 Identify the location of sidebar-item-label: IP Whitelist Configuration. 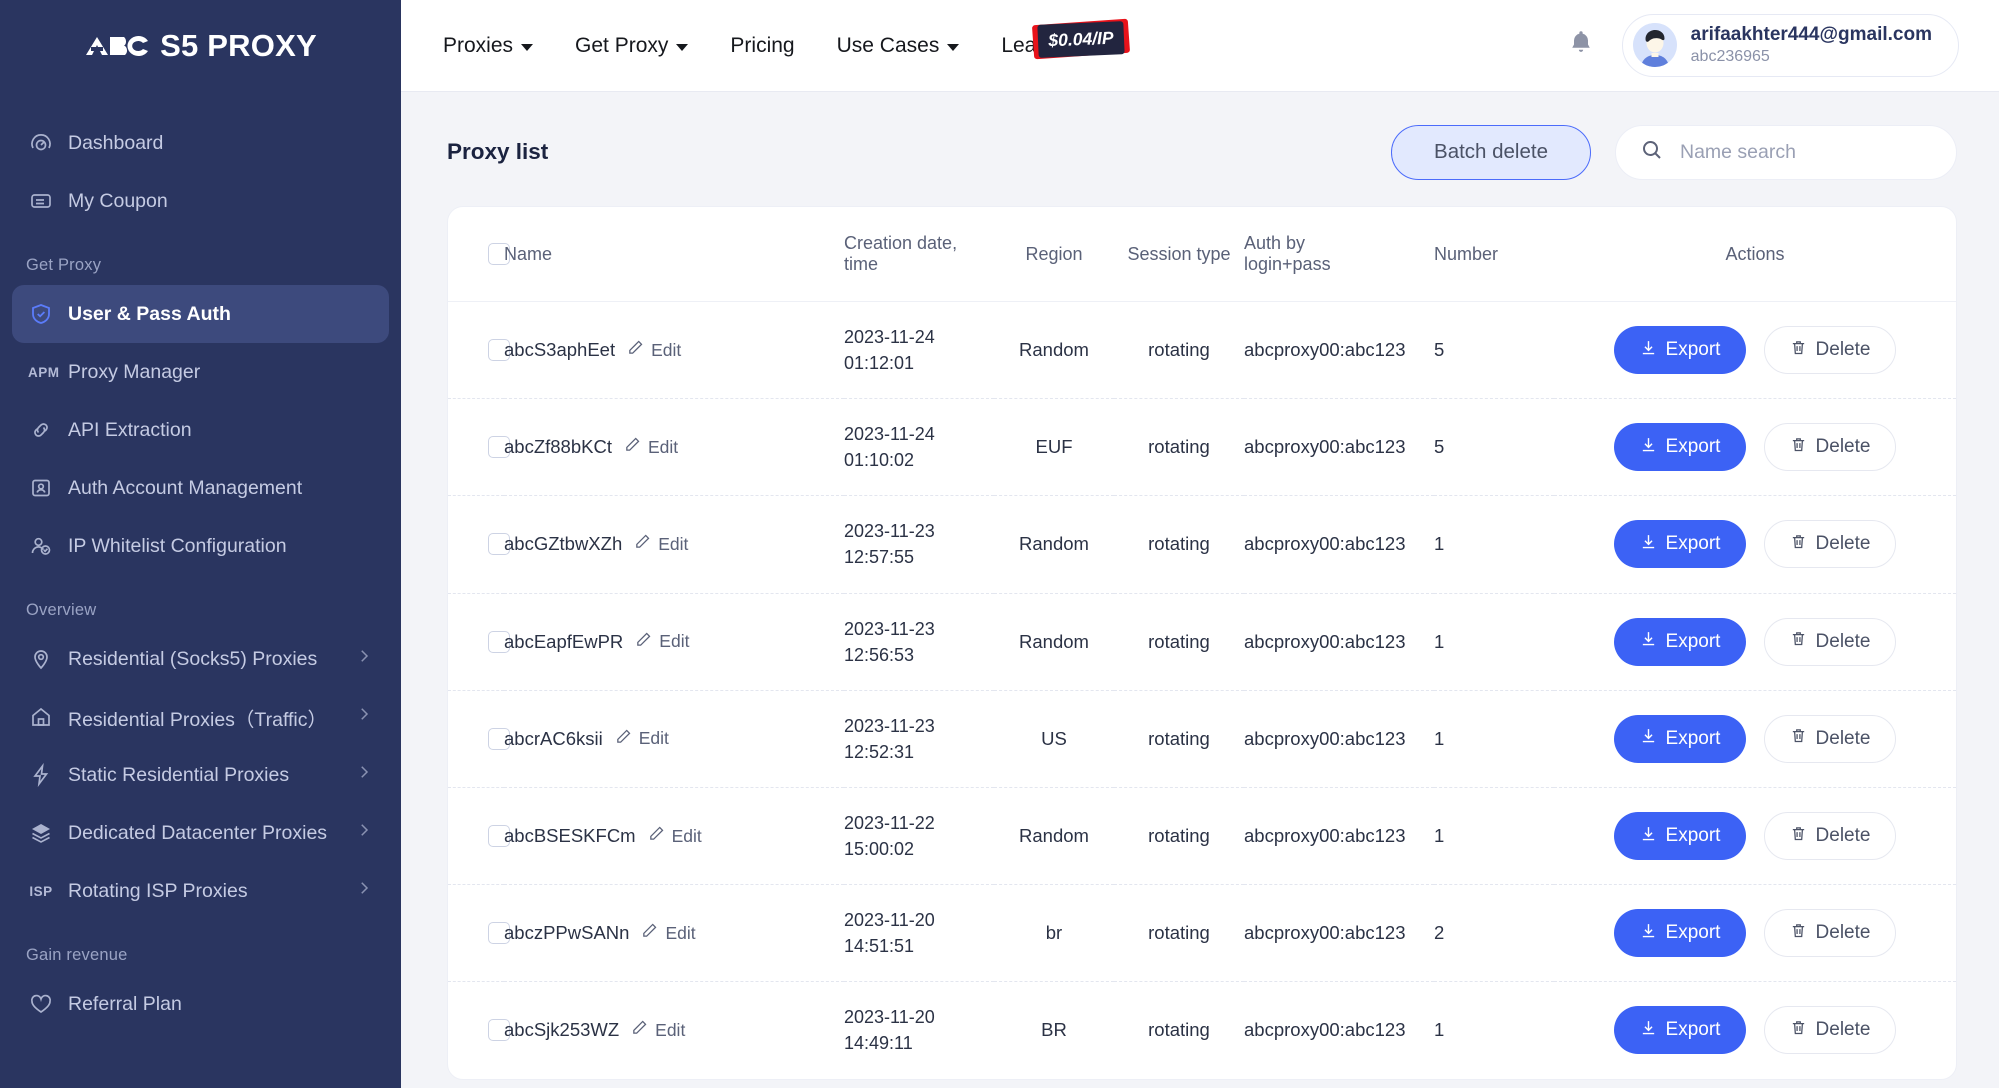
(177, 545).